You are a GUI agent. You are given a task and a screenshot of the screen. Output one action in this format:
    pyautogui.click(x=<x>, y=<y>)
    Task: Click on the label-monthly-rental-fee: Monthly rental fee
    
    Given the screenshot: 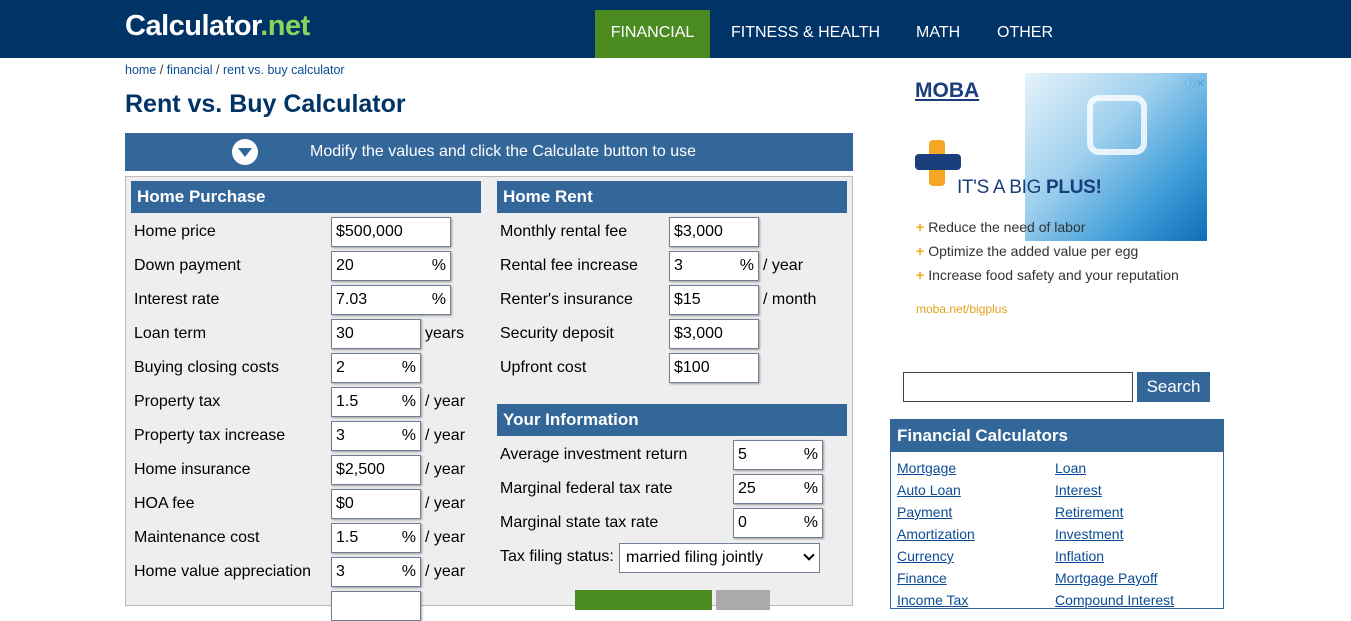 What is the action you would take?
    pyautogui.click(x=564, y=231)
    